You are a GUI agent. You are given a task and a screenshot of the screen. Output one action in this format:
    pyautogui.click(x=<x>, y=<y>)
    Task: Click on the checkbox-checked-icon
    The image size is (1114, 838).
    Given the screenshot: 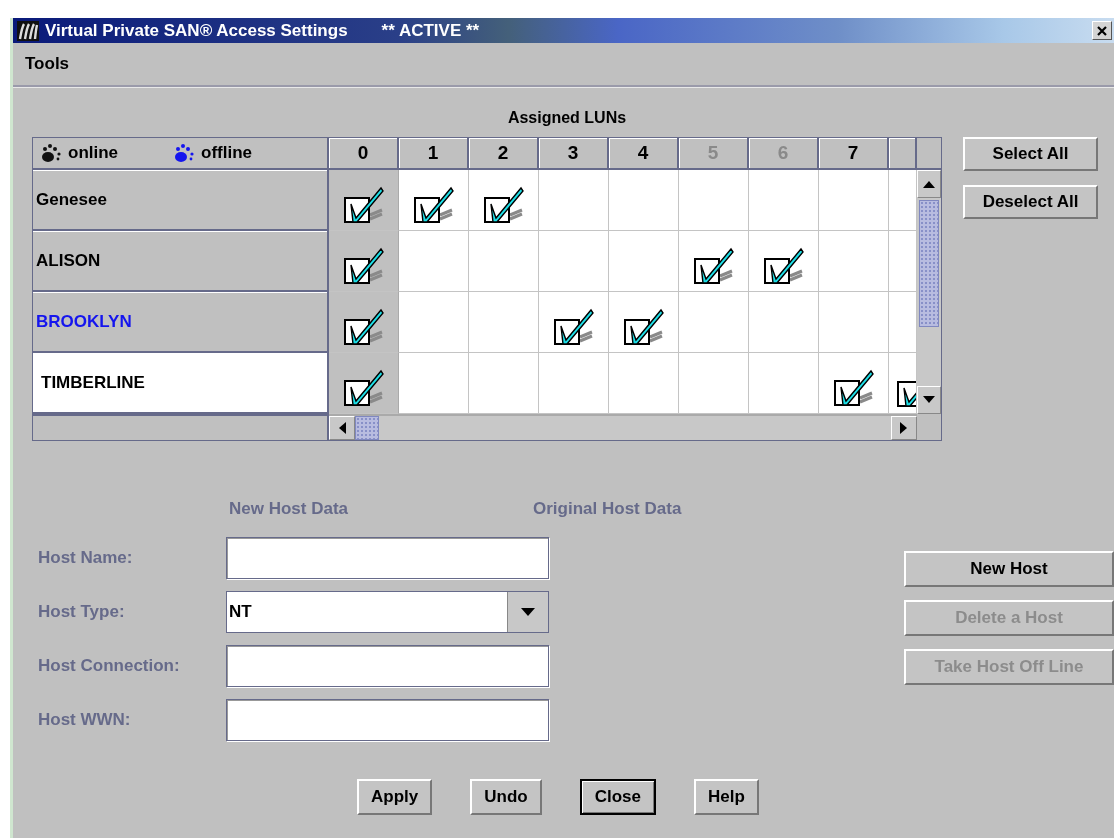 What is the action you would take?
    pyautogui.click(x=905, y=393)
    